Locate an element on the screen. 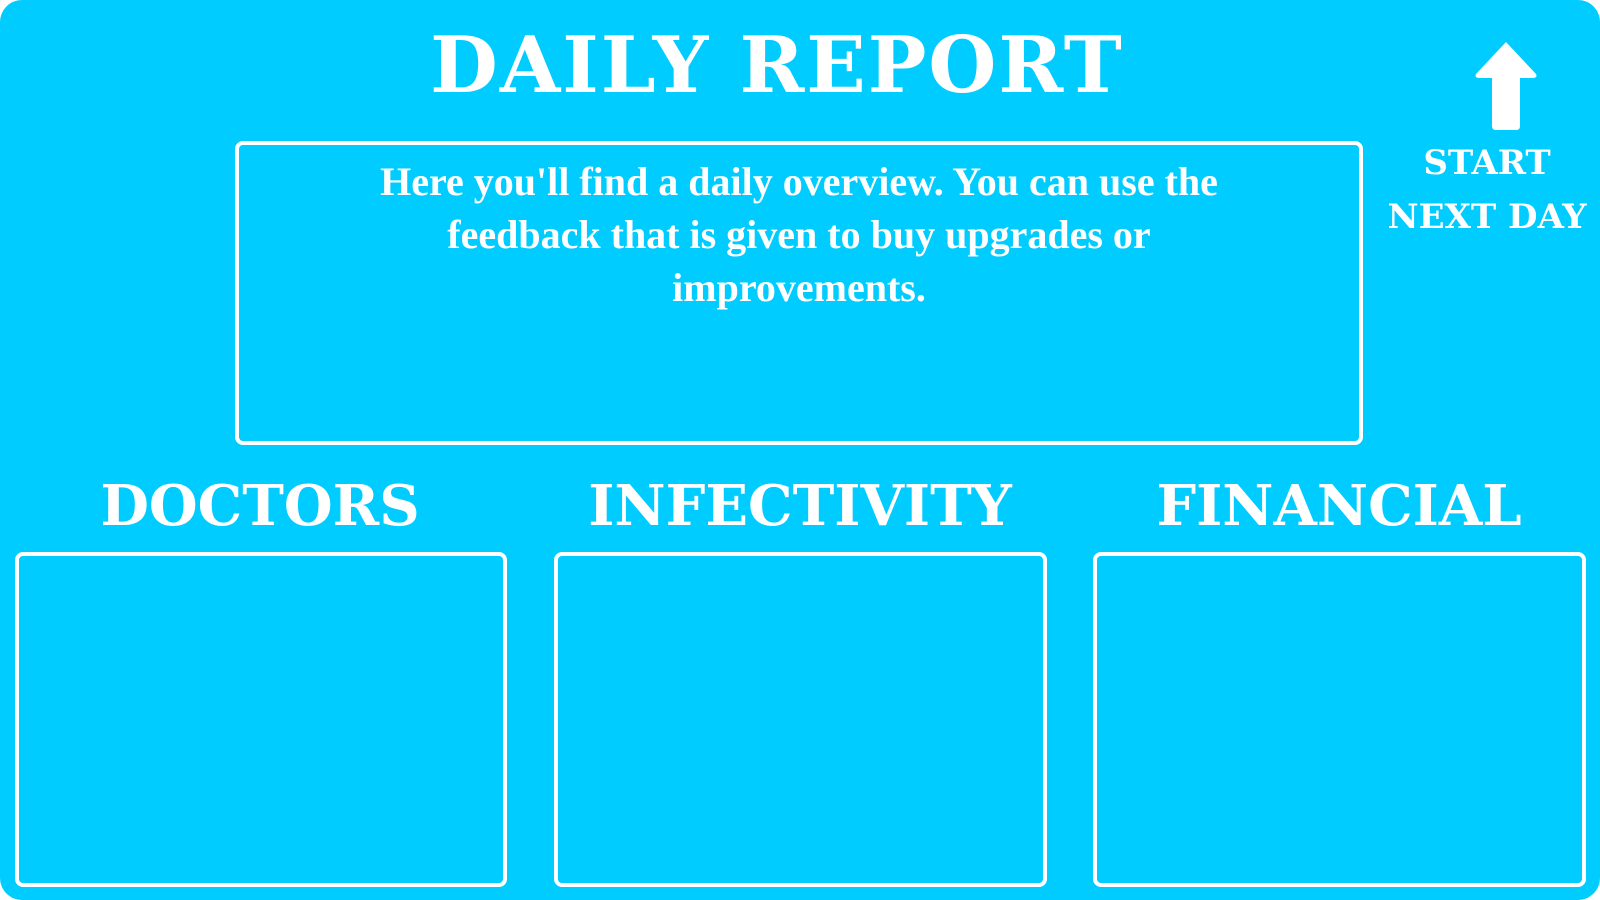  doctors-heading: DOCTORS is located at coordinates (260, 506).